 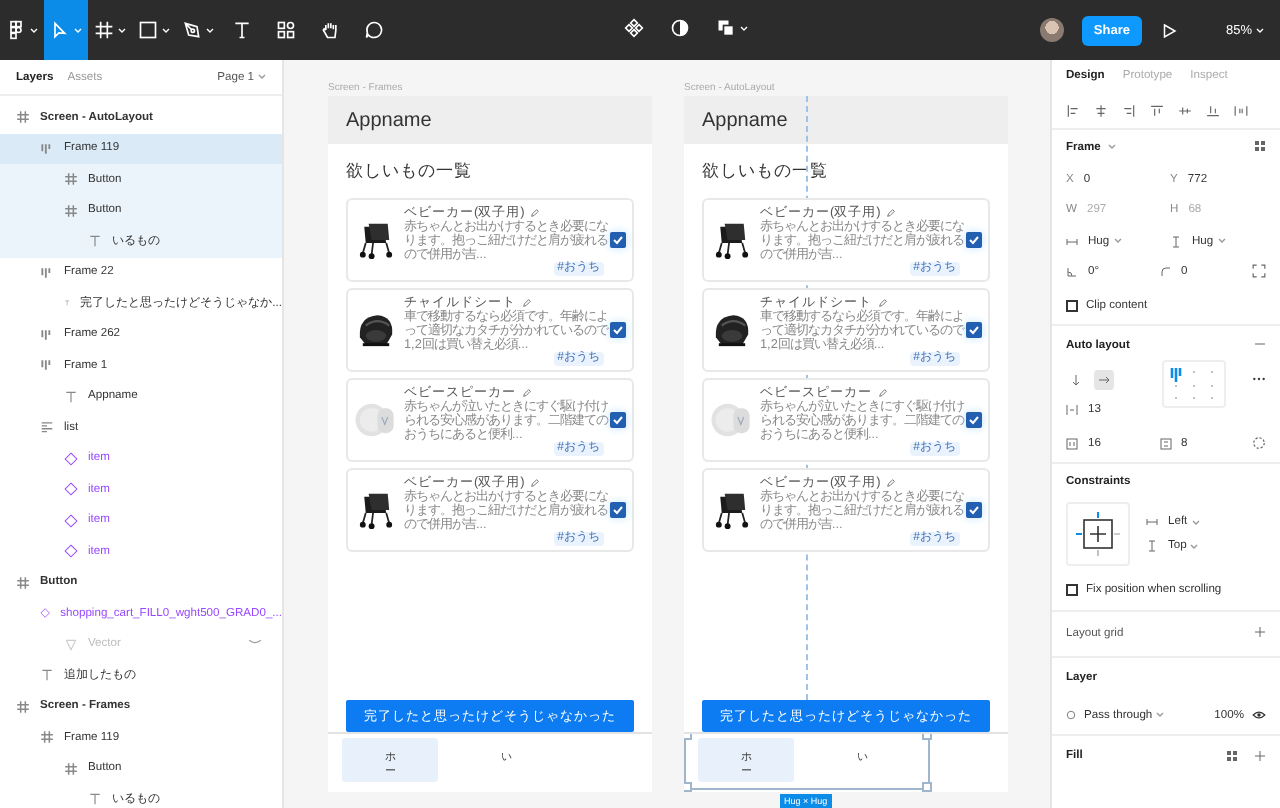 What do you see at coordinates (71, 644) in the screenshot?
I see `vector-icon` at bounding box center [71, 644].